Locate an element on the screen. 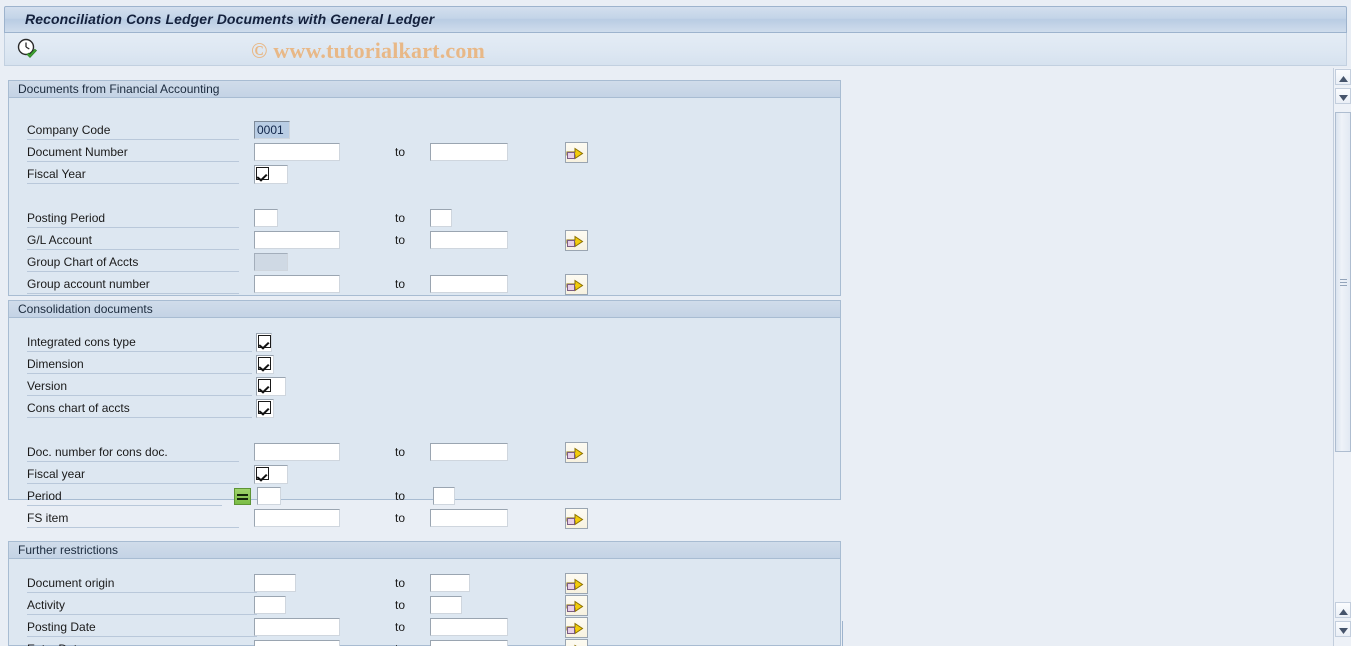  field-label-activity: Activity is located at coordinates (46, 605).